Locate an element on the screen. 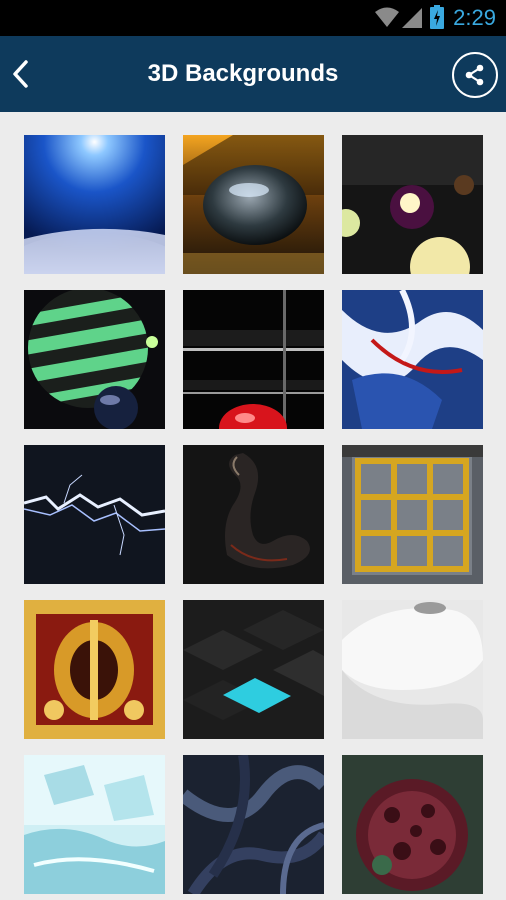  status-bar: 2:29 is located at coordinates (253, 18).